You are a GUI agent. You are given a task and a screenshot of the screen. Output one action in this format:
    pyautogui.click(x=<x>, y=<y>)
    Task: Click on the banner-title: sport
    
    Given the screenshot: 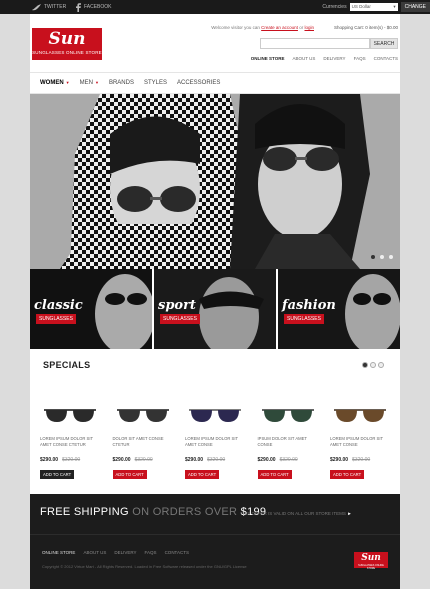 What is the action you would take?
    pyautogui.click(x=177, y=305)
    